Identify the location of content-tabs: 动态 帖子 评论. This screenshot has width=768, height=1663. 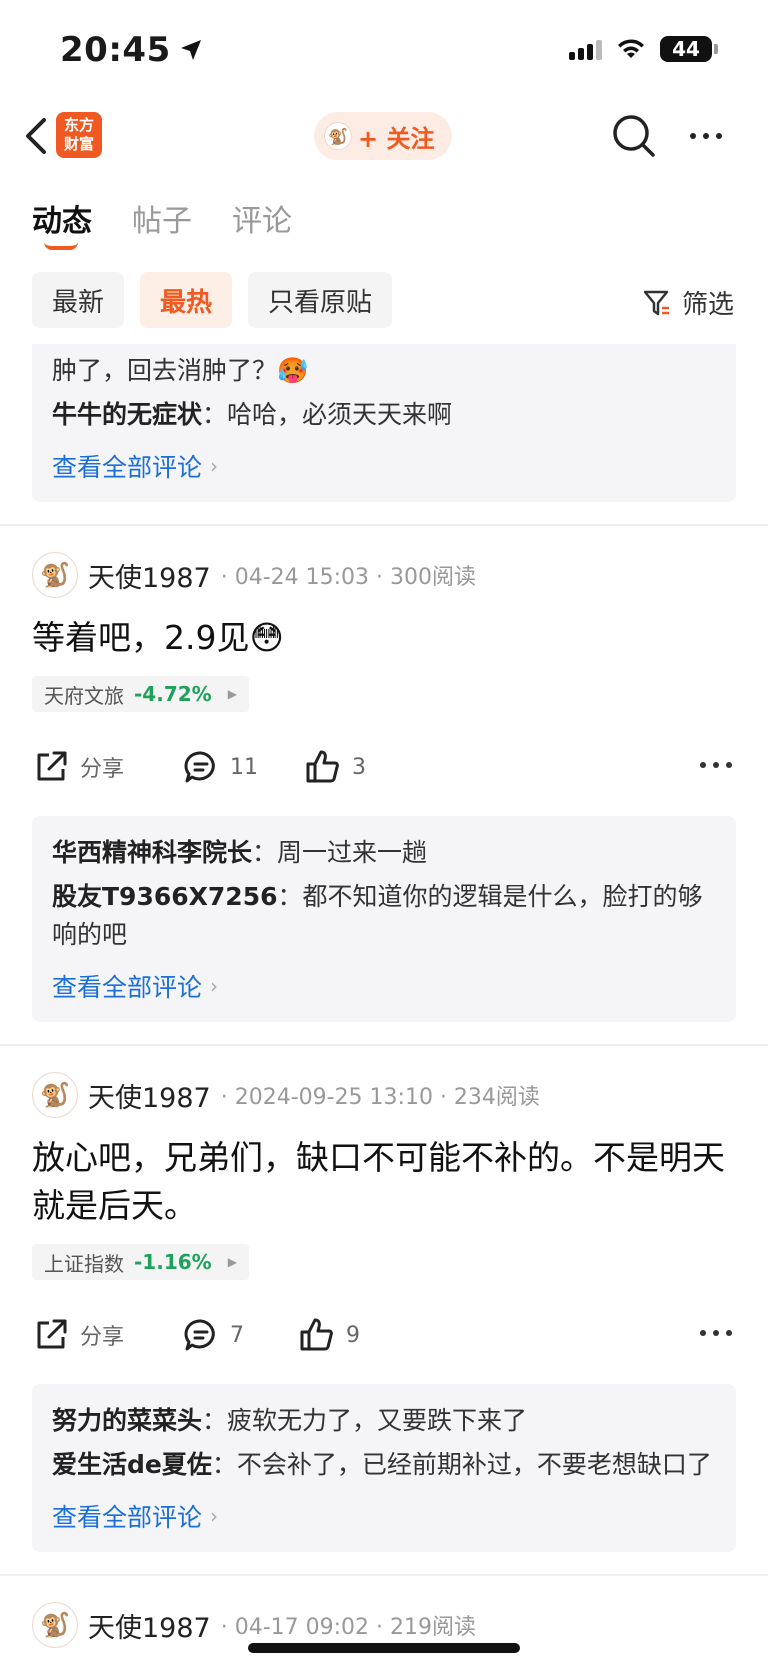
(162, 223).